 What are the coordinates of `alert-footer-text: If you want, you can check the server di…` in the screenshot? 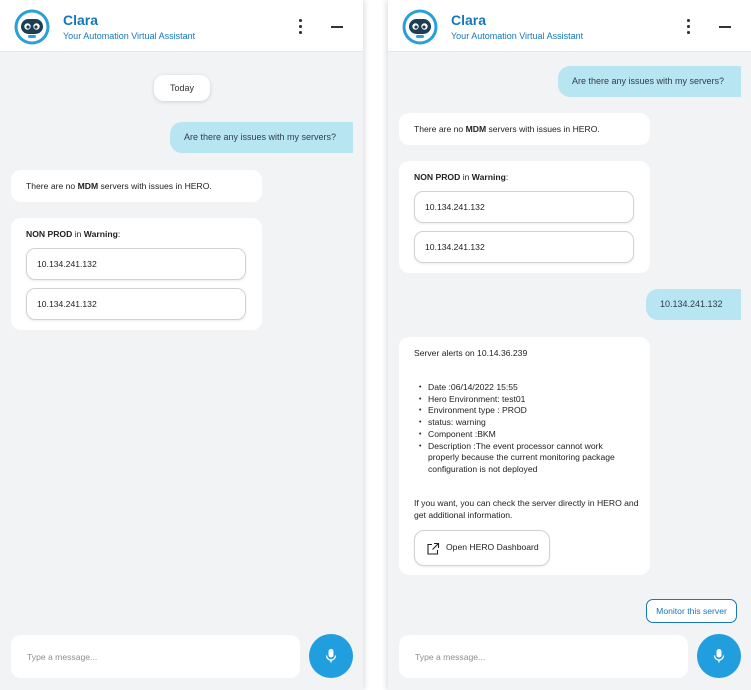 It's located at (526, 509).